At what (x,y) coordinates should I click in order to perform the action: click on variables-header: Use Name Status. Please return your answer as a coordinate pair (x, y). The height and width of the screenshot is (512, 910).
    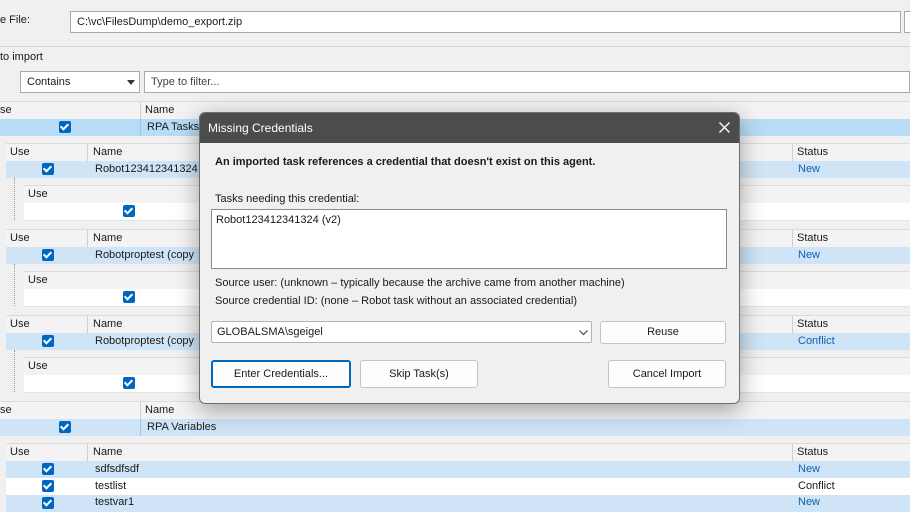
    Looking at the image, I should click on (458, 452).